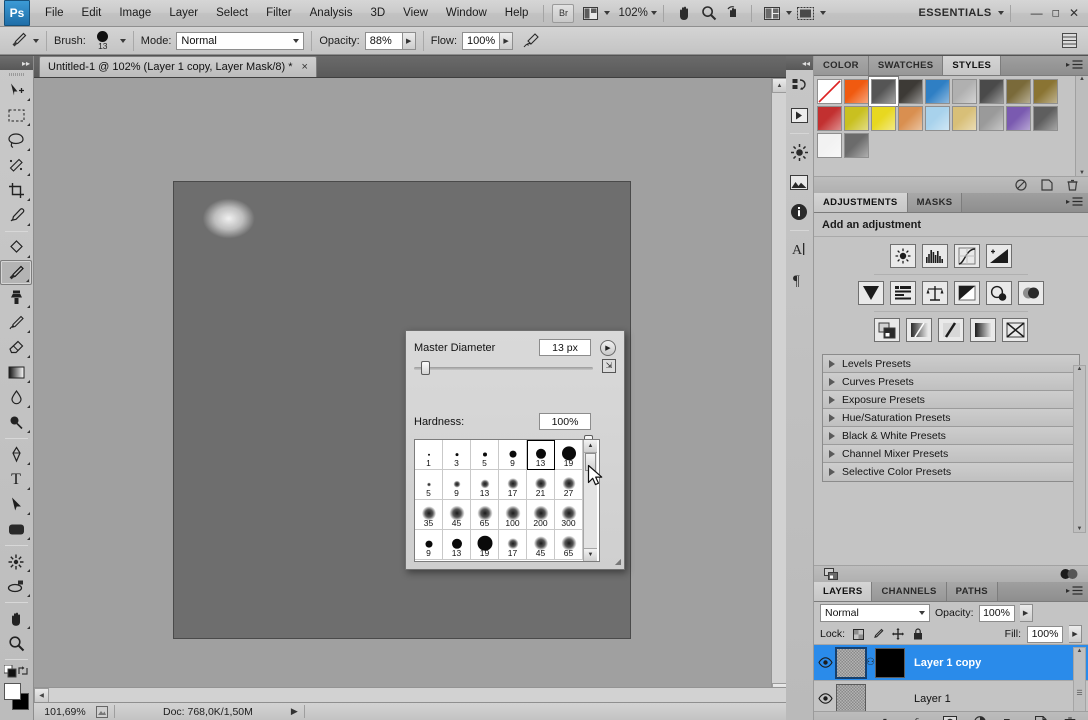 Image resolution: width=1088 pixels, height=720 pixels. I want to click on opacity-input: 88%, so click(383, 40).